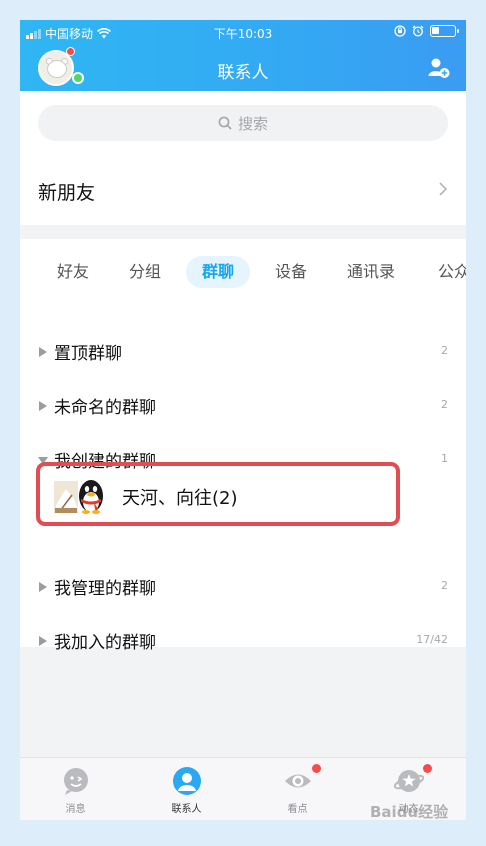 This screenshot has height=846, width=486. What do you see at coordinates (105, 643) in the screenshot?
I see `group-category-name: 我加入的群聊` at bounding box center [105, 643].